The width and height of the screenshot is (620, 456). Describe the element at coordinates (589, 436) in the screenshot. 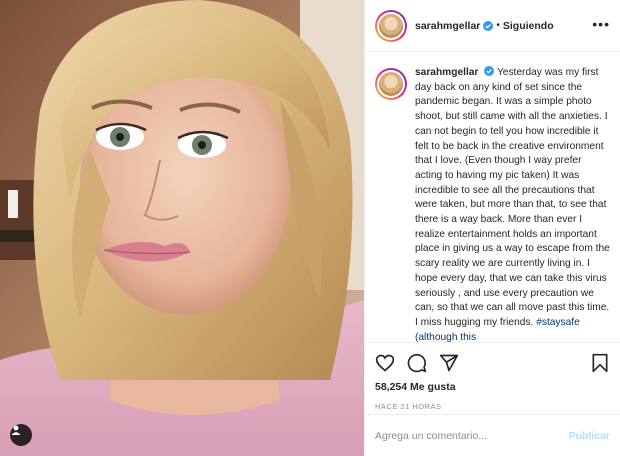

I see `publish-button: Publicar` at that location.